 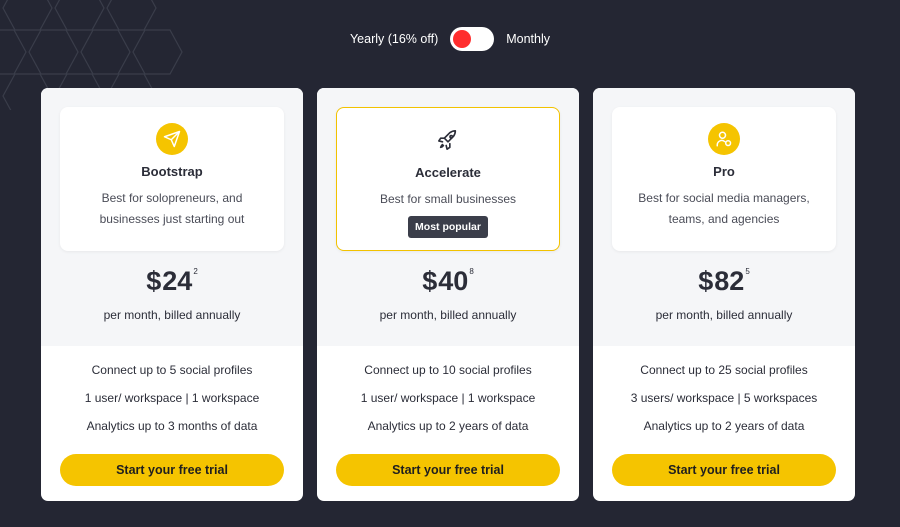 What do you see at coordinates (448, 199) in the screenshot?
I see `plan-description: Best for small businesses` at bounding box center [448, 199].